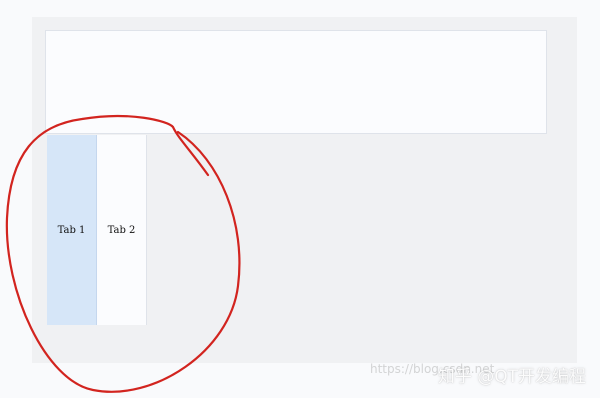 This screenshot has height=398, width=600. I want to click on tab-bar: Tab 1 Tab 2, so click(97, 230).